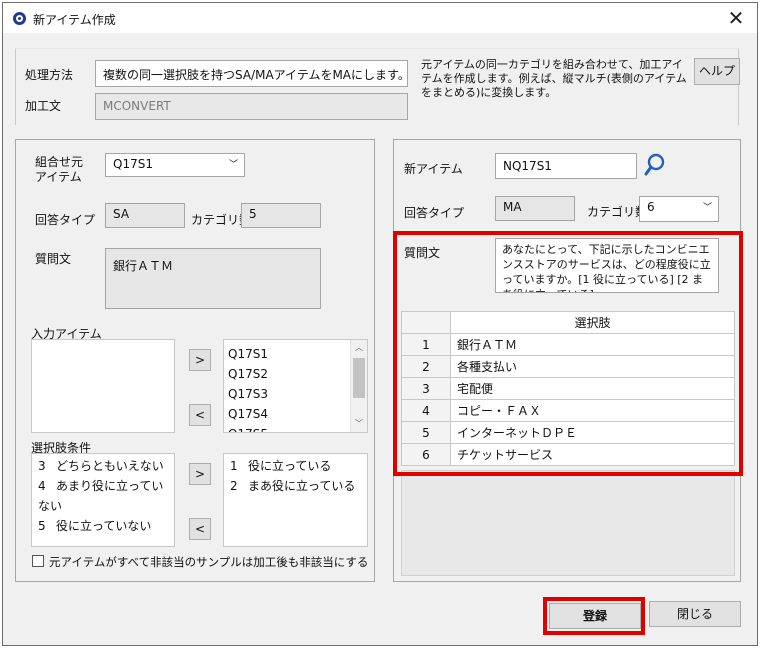  I want to click on method-field: 複数の同一選択肢を持つSA/MAアイテムをMAにします。, so click(251, 73).